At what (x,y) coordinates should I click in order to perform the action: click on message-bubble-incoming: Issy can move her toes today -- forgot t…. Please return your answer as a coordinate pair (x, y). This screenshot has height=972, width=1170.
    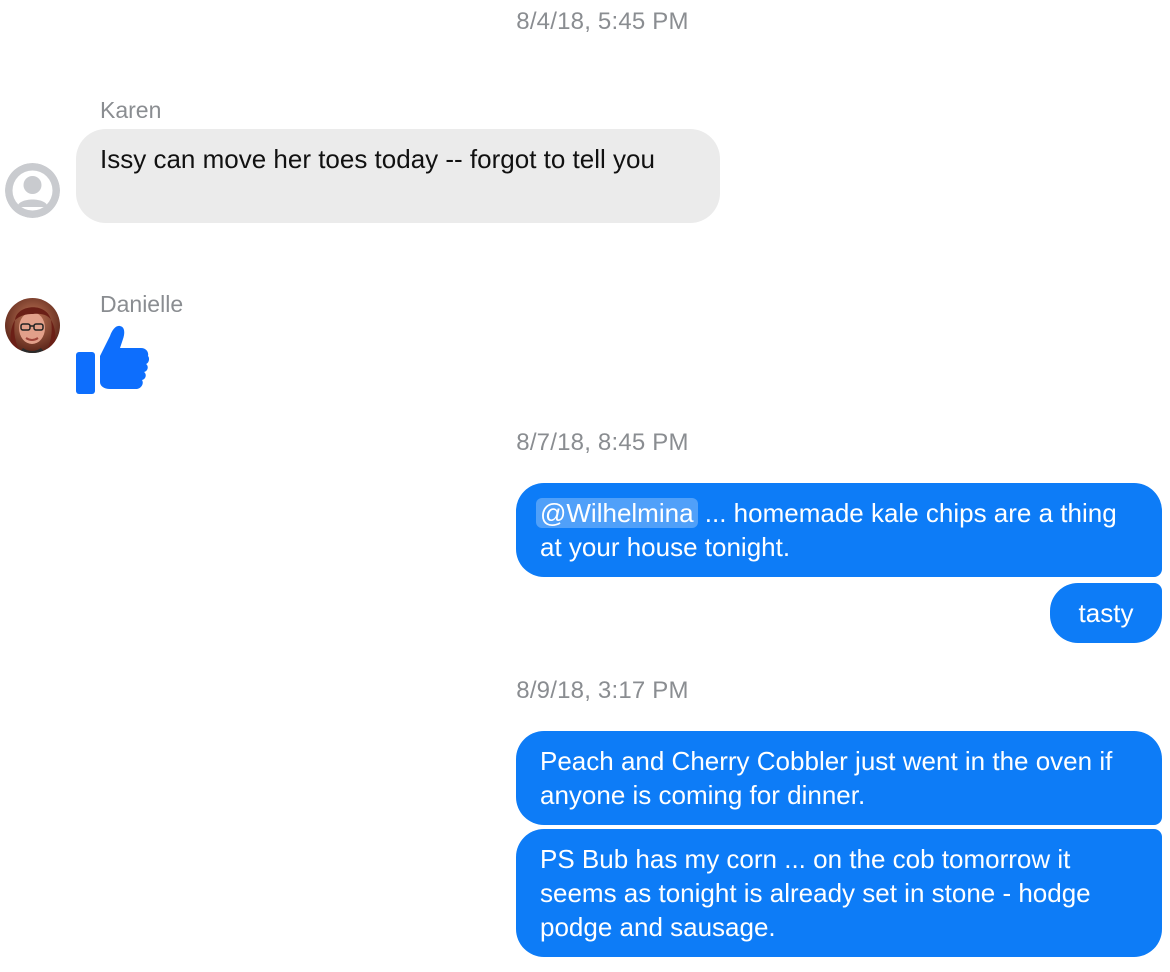
    Looking at the image, I should click on (398, 176).